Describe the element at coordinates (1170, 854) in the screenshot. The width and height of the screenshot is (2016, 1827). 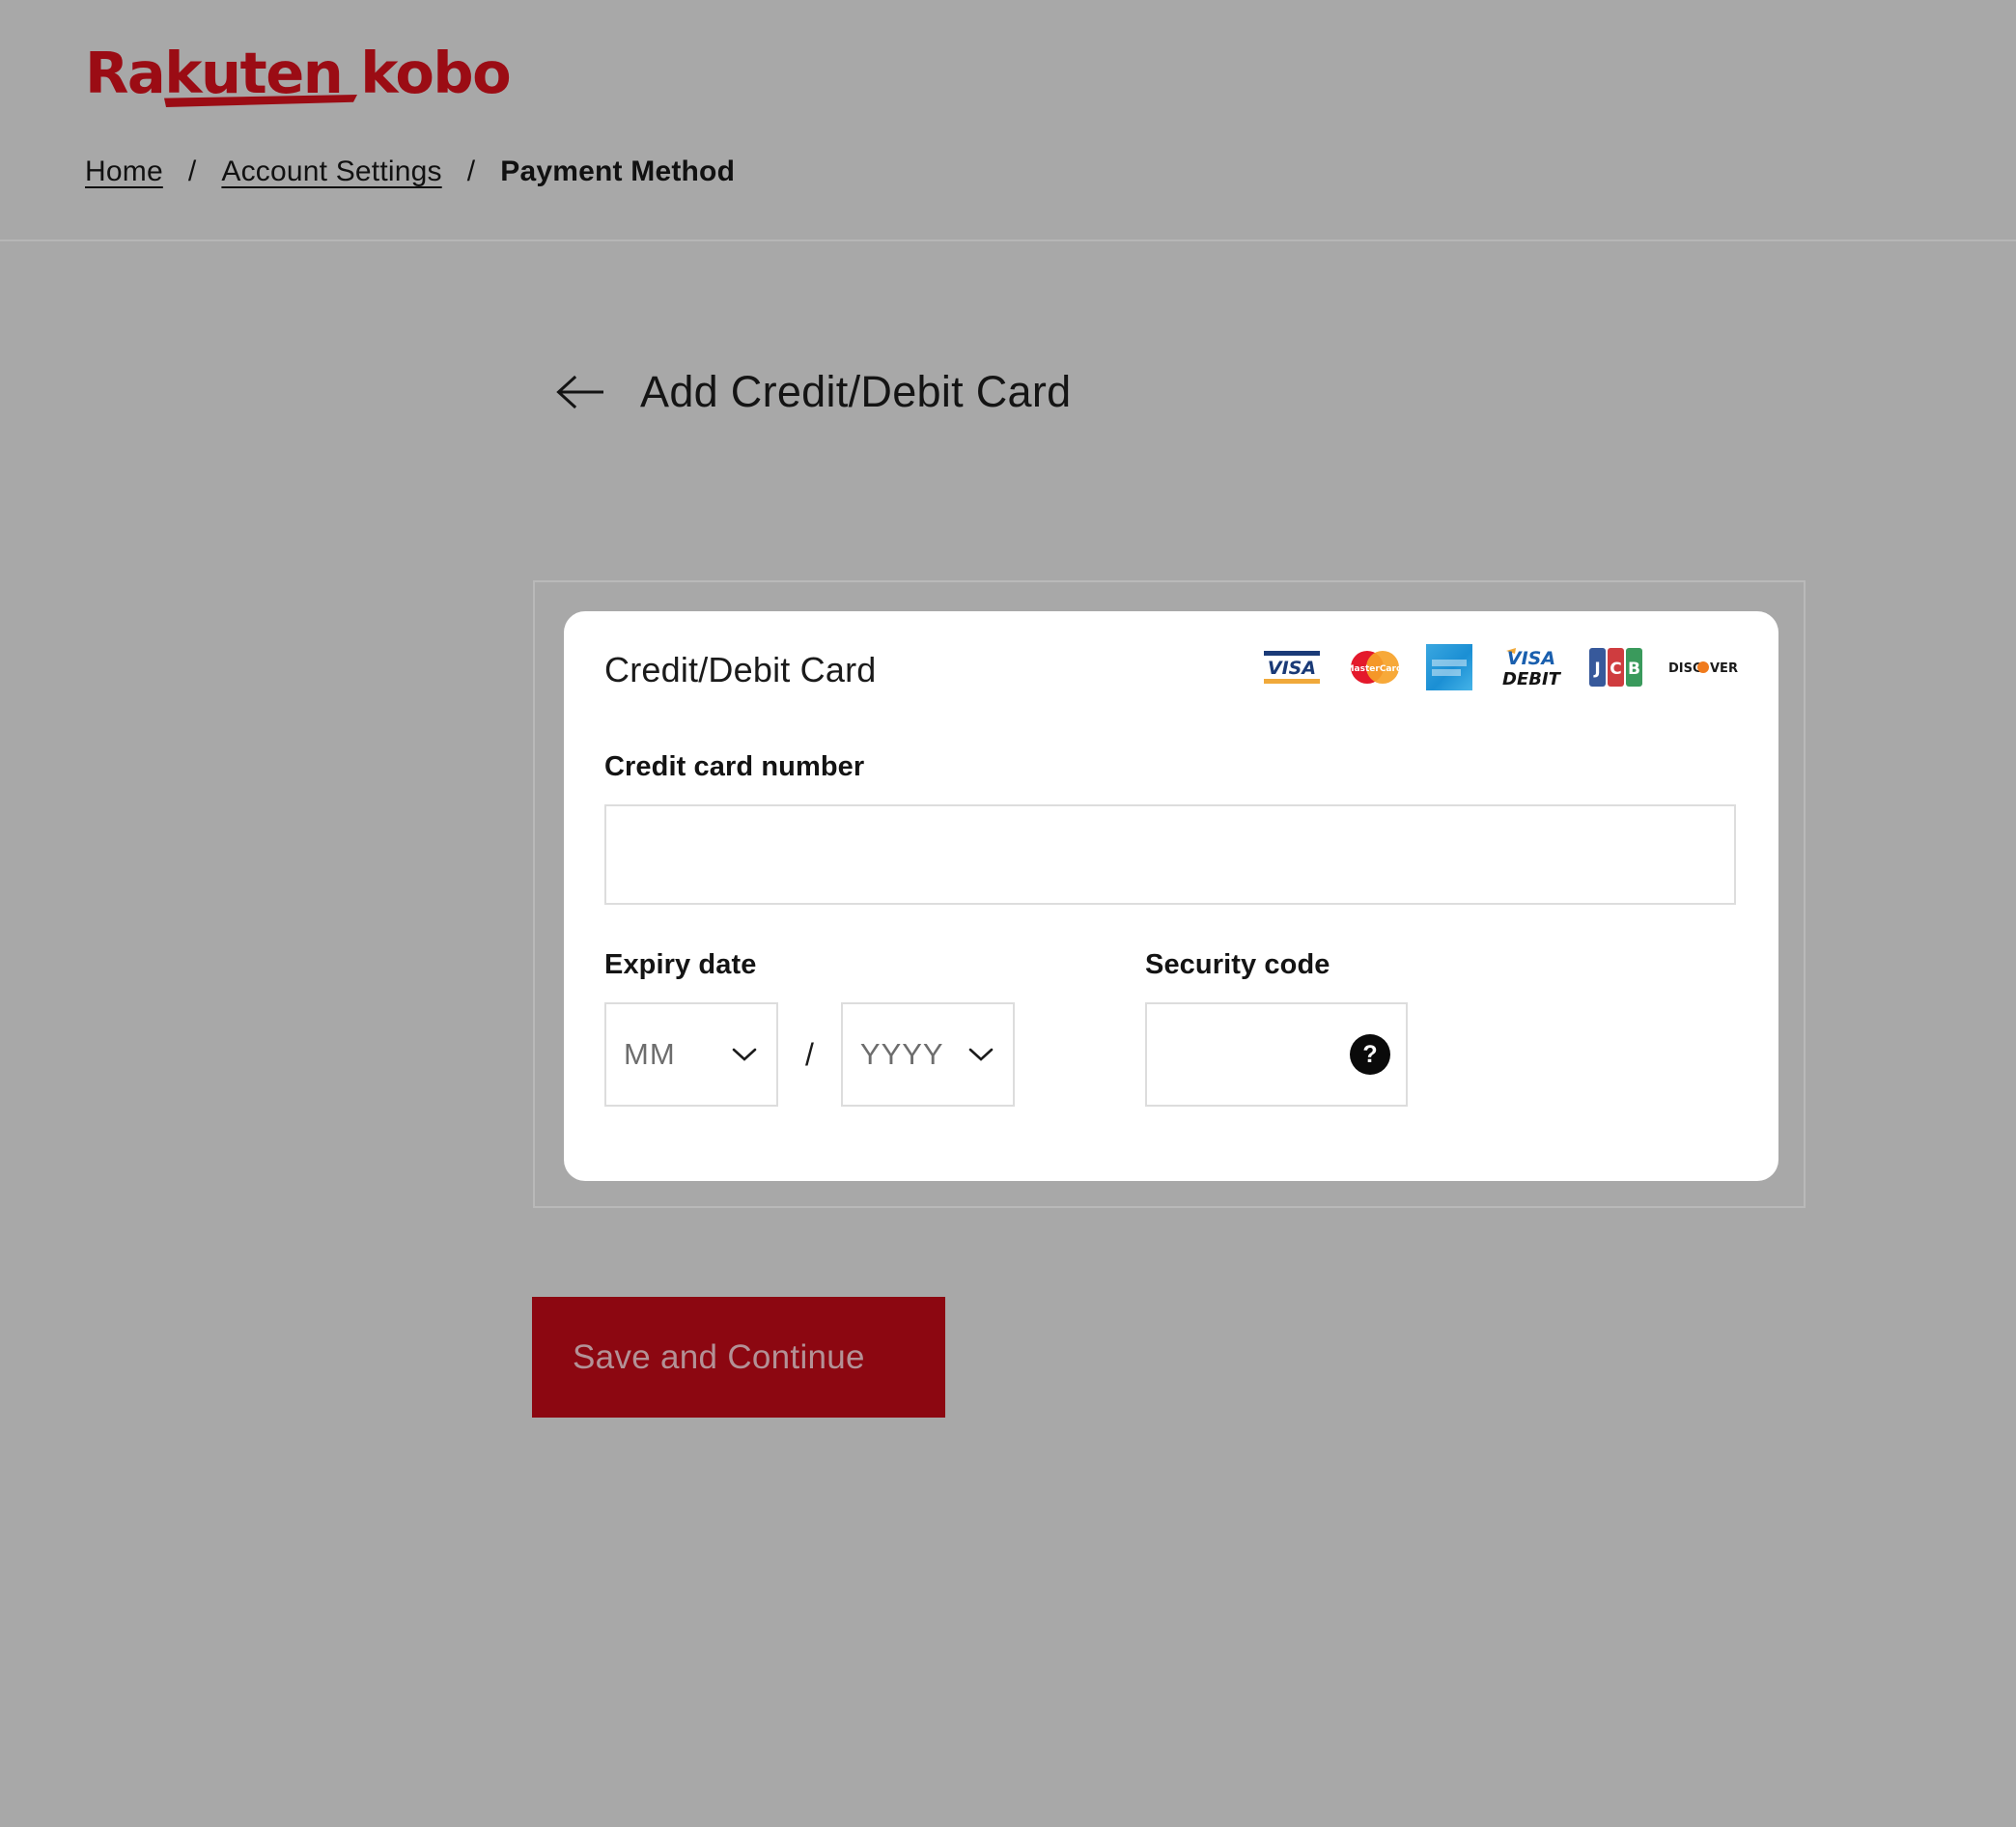
I see `credit-card-number-input` at that location.